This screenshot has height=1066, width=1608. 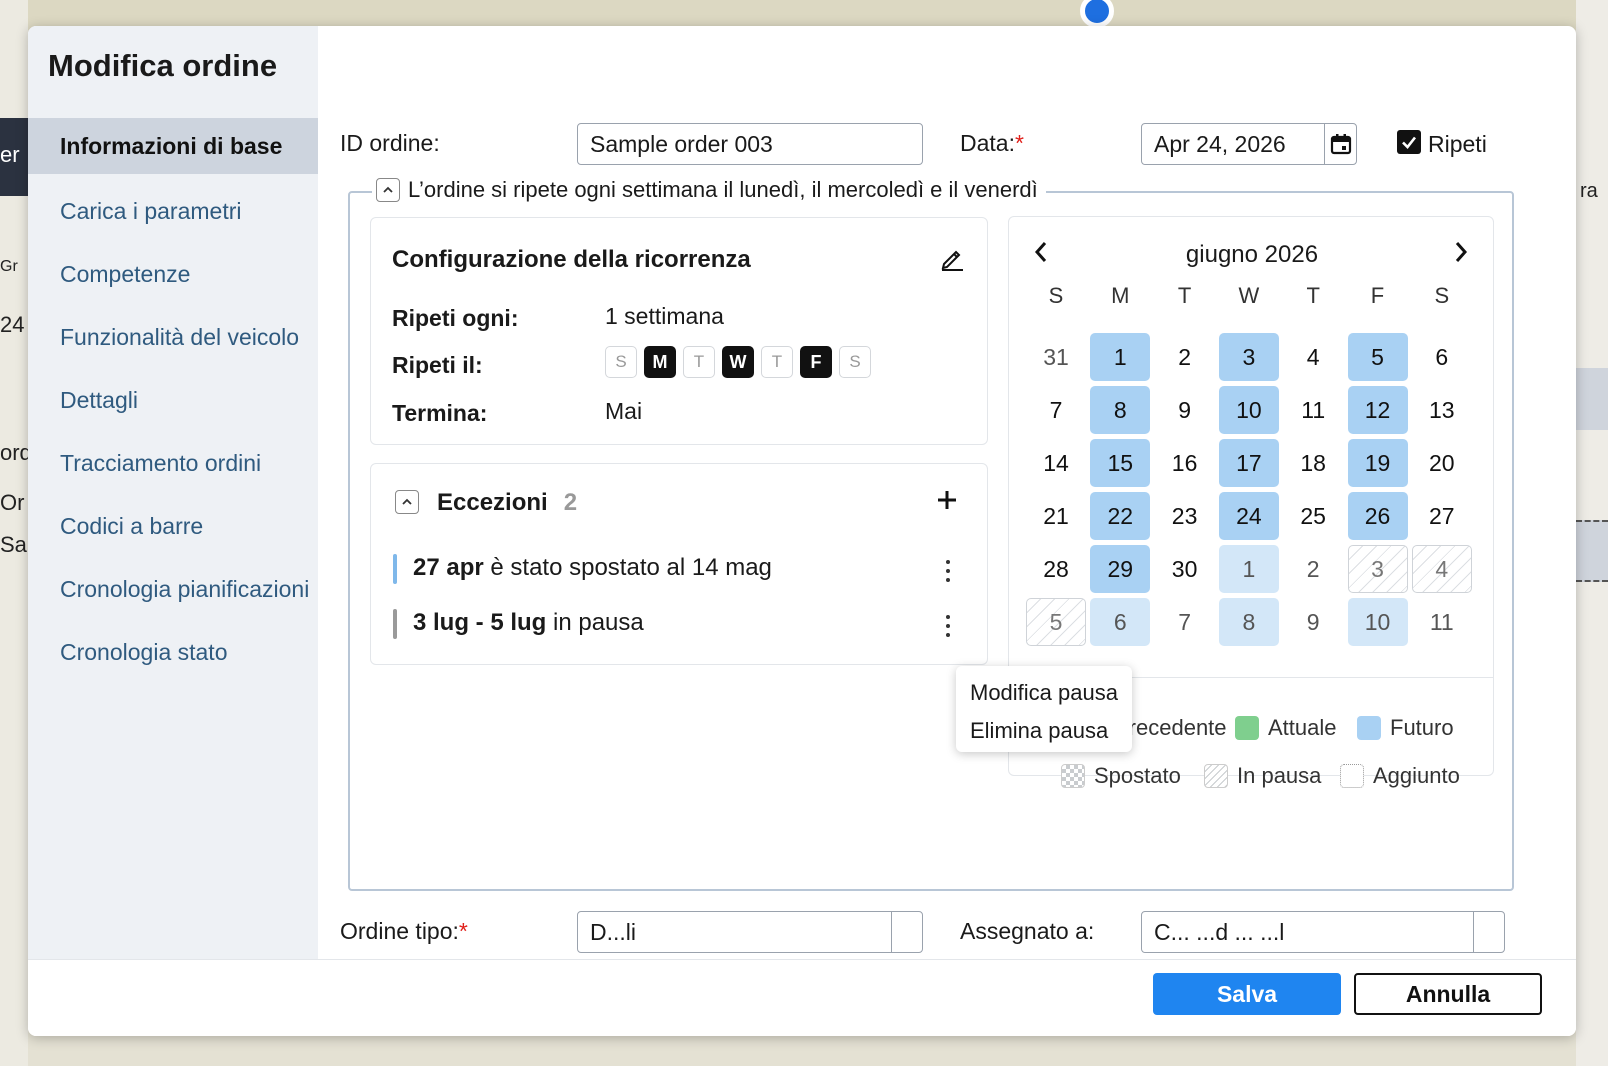 What do you see at coordinates (699, 362) in the screenshot?
I see `weekday-tuesday: T` at bounding box center [699, 362].